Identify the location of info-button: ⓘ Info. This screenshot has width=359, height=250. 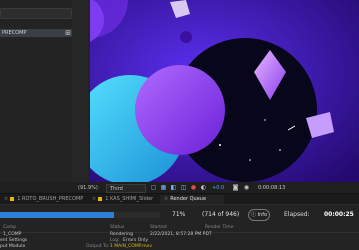
(259, 215).